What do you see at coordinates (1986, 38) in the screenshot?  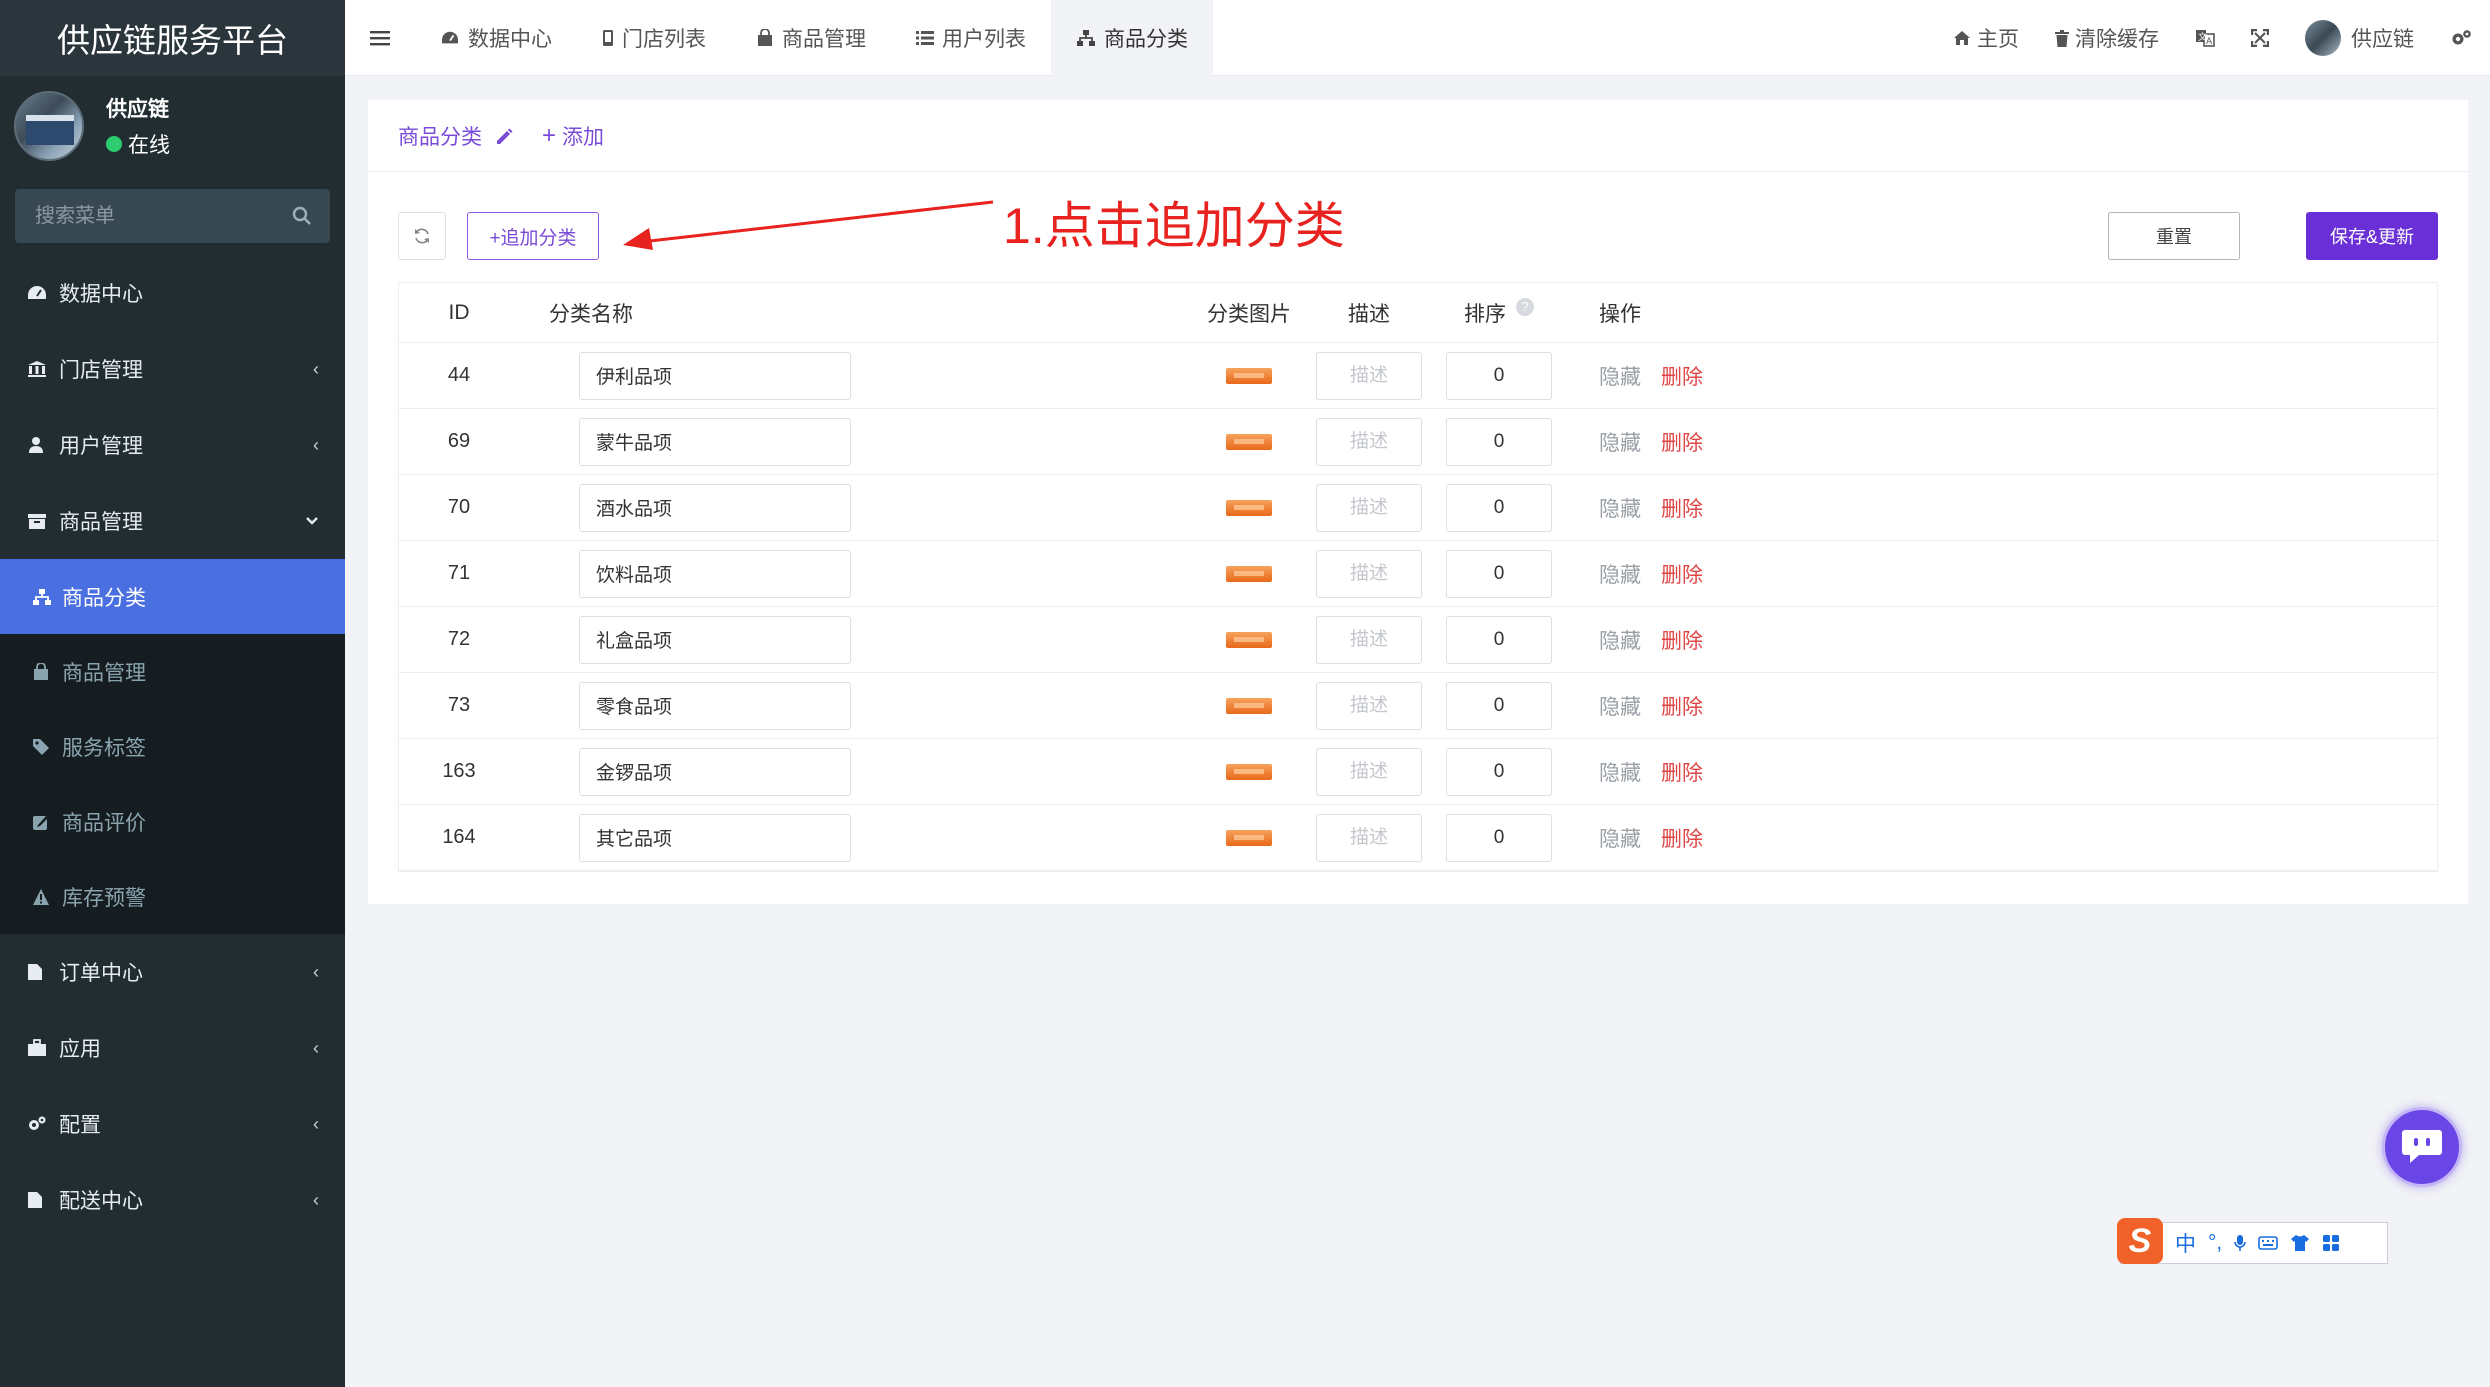 I see `home-button: 主页` at bounding box center [1986, 38].